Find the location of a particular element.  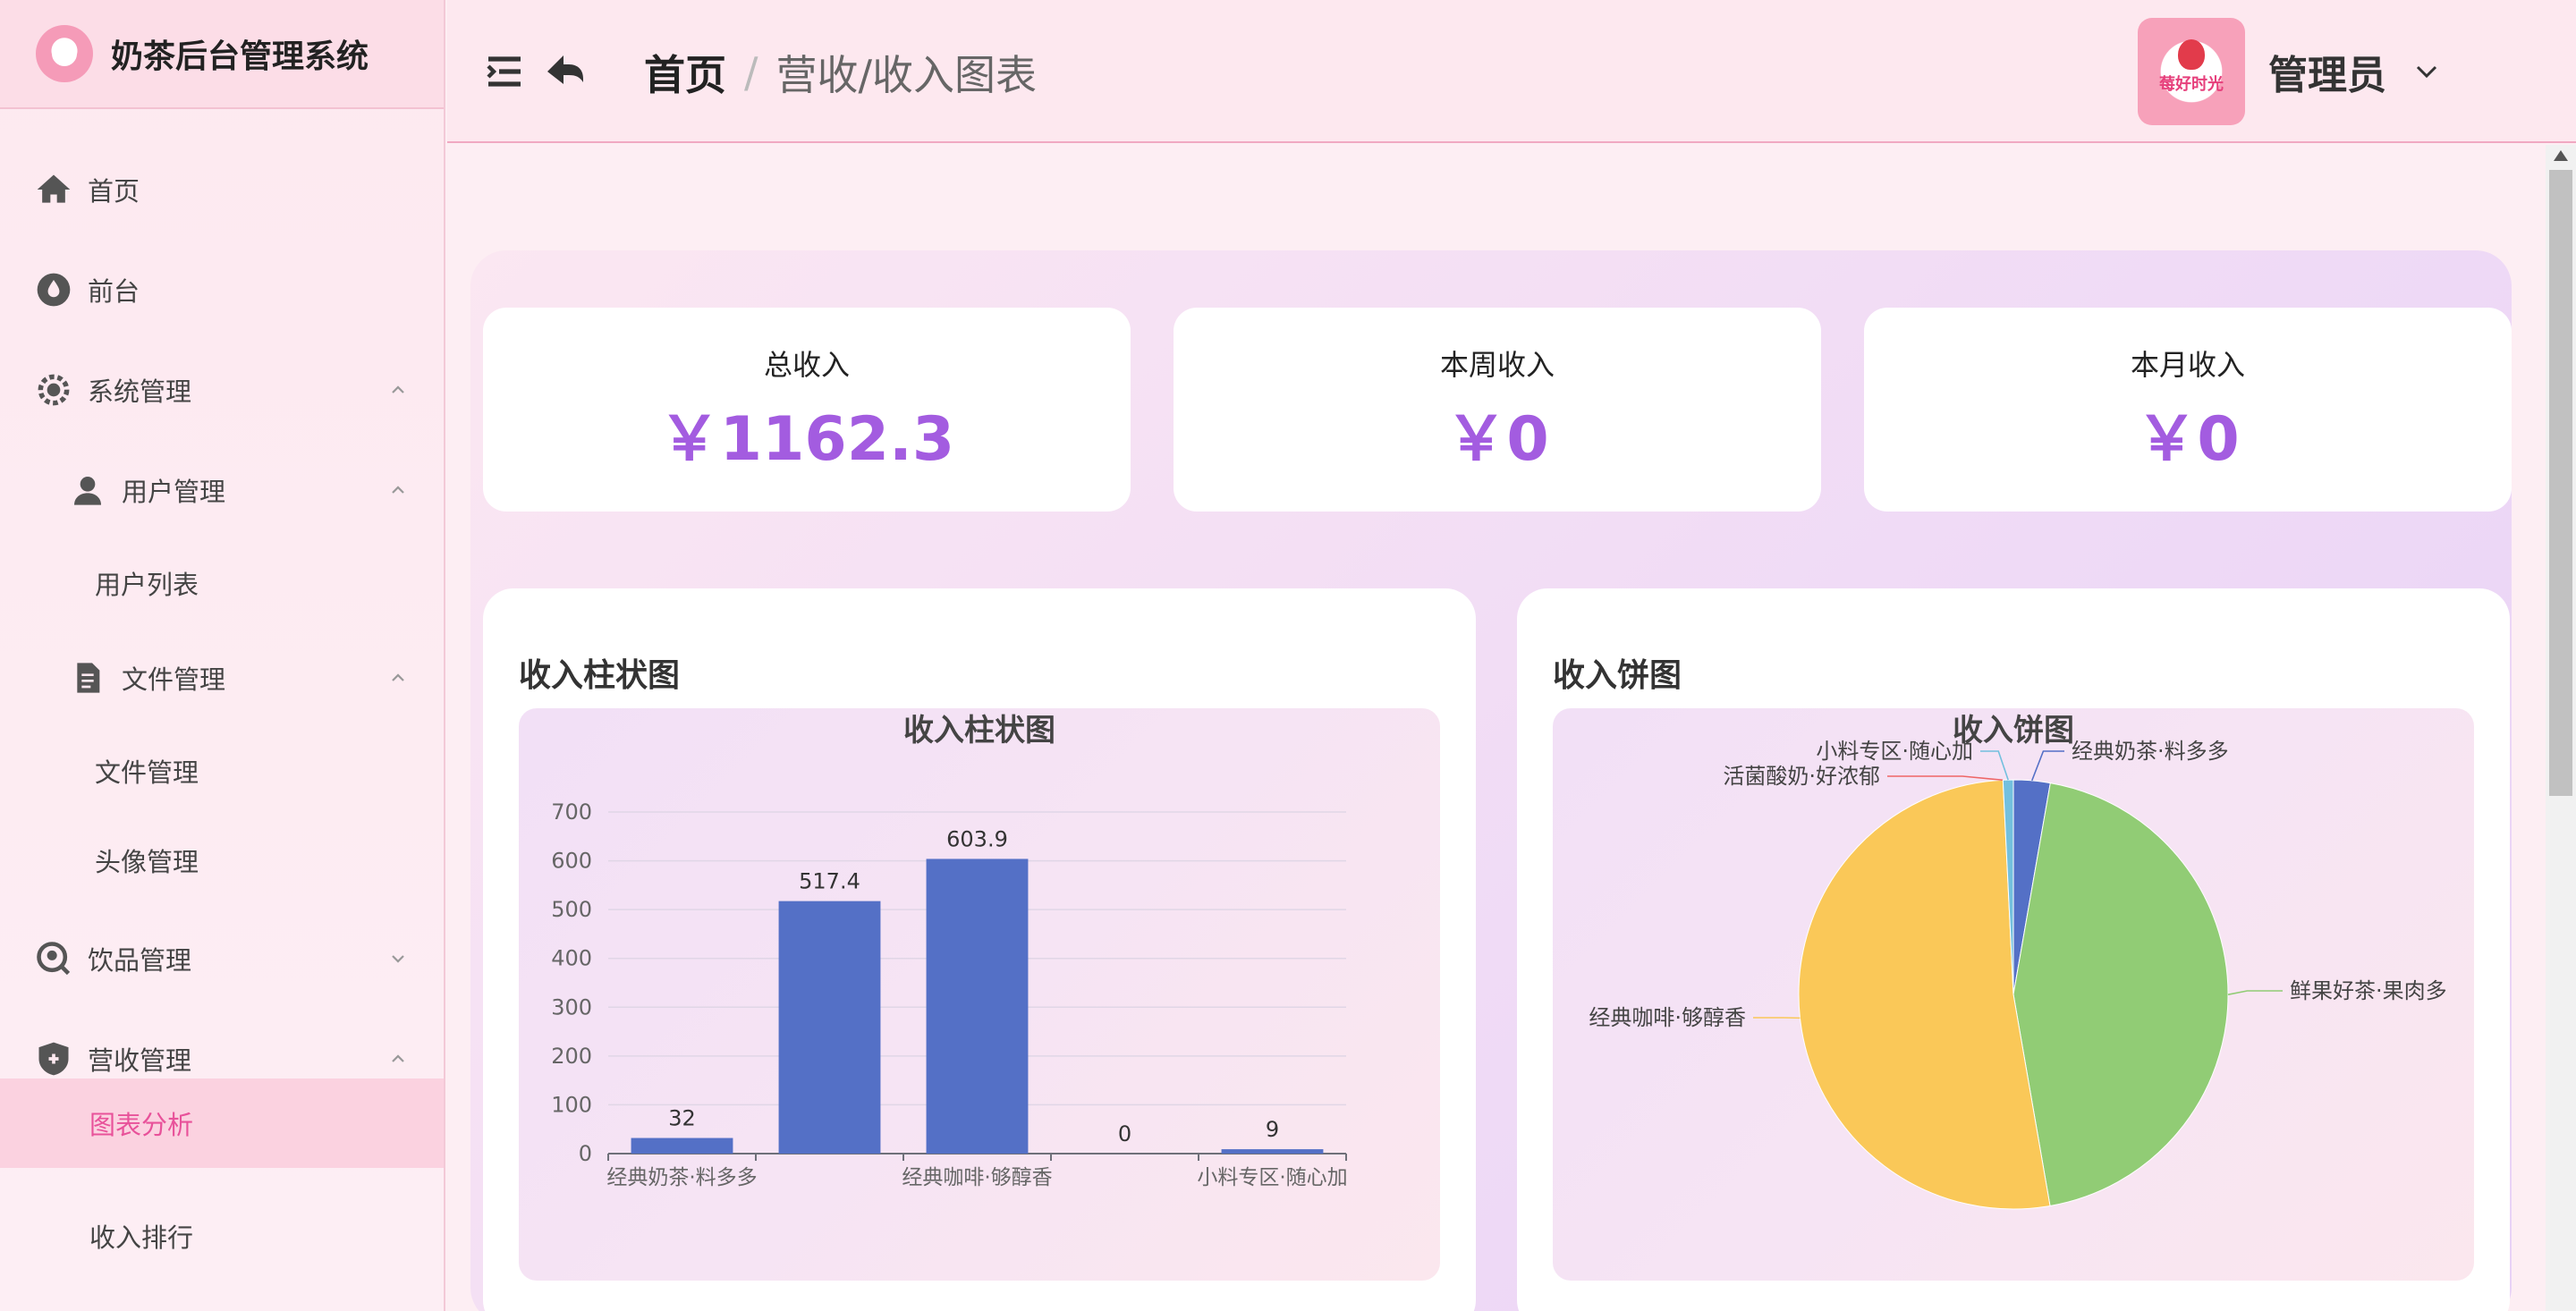

chart-card-title: 收入饼图 is located at coordinates (1617, 675).